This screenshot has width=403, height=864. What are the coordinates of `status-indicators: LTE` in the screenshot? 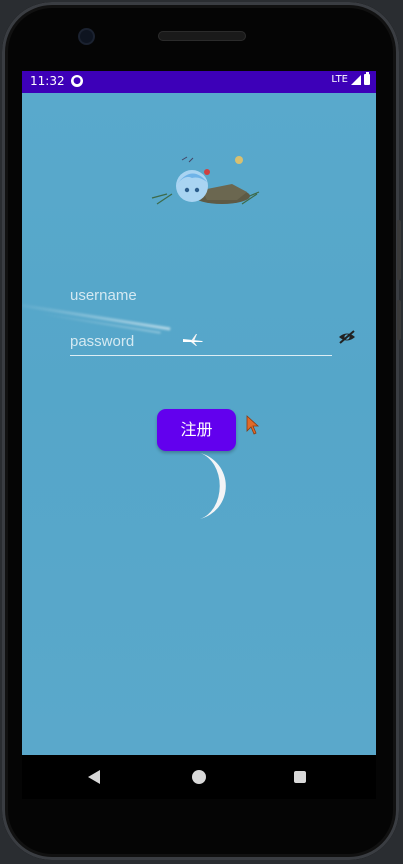 It's located at (350, 78).